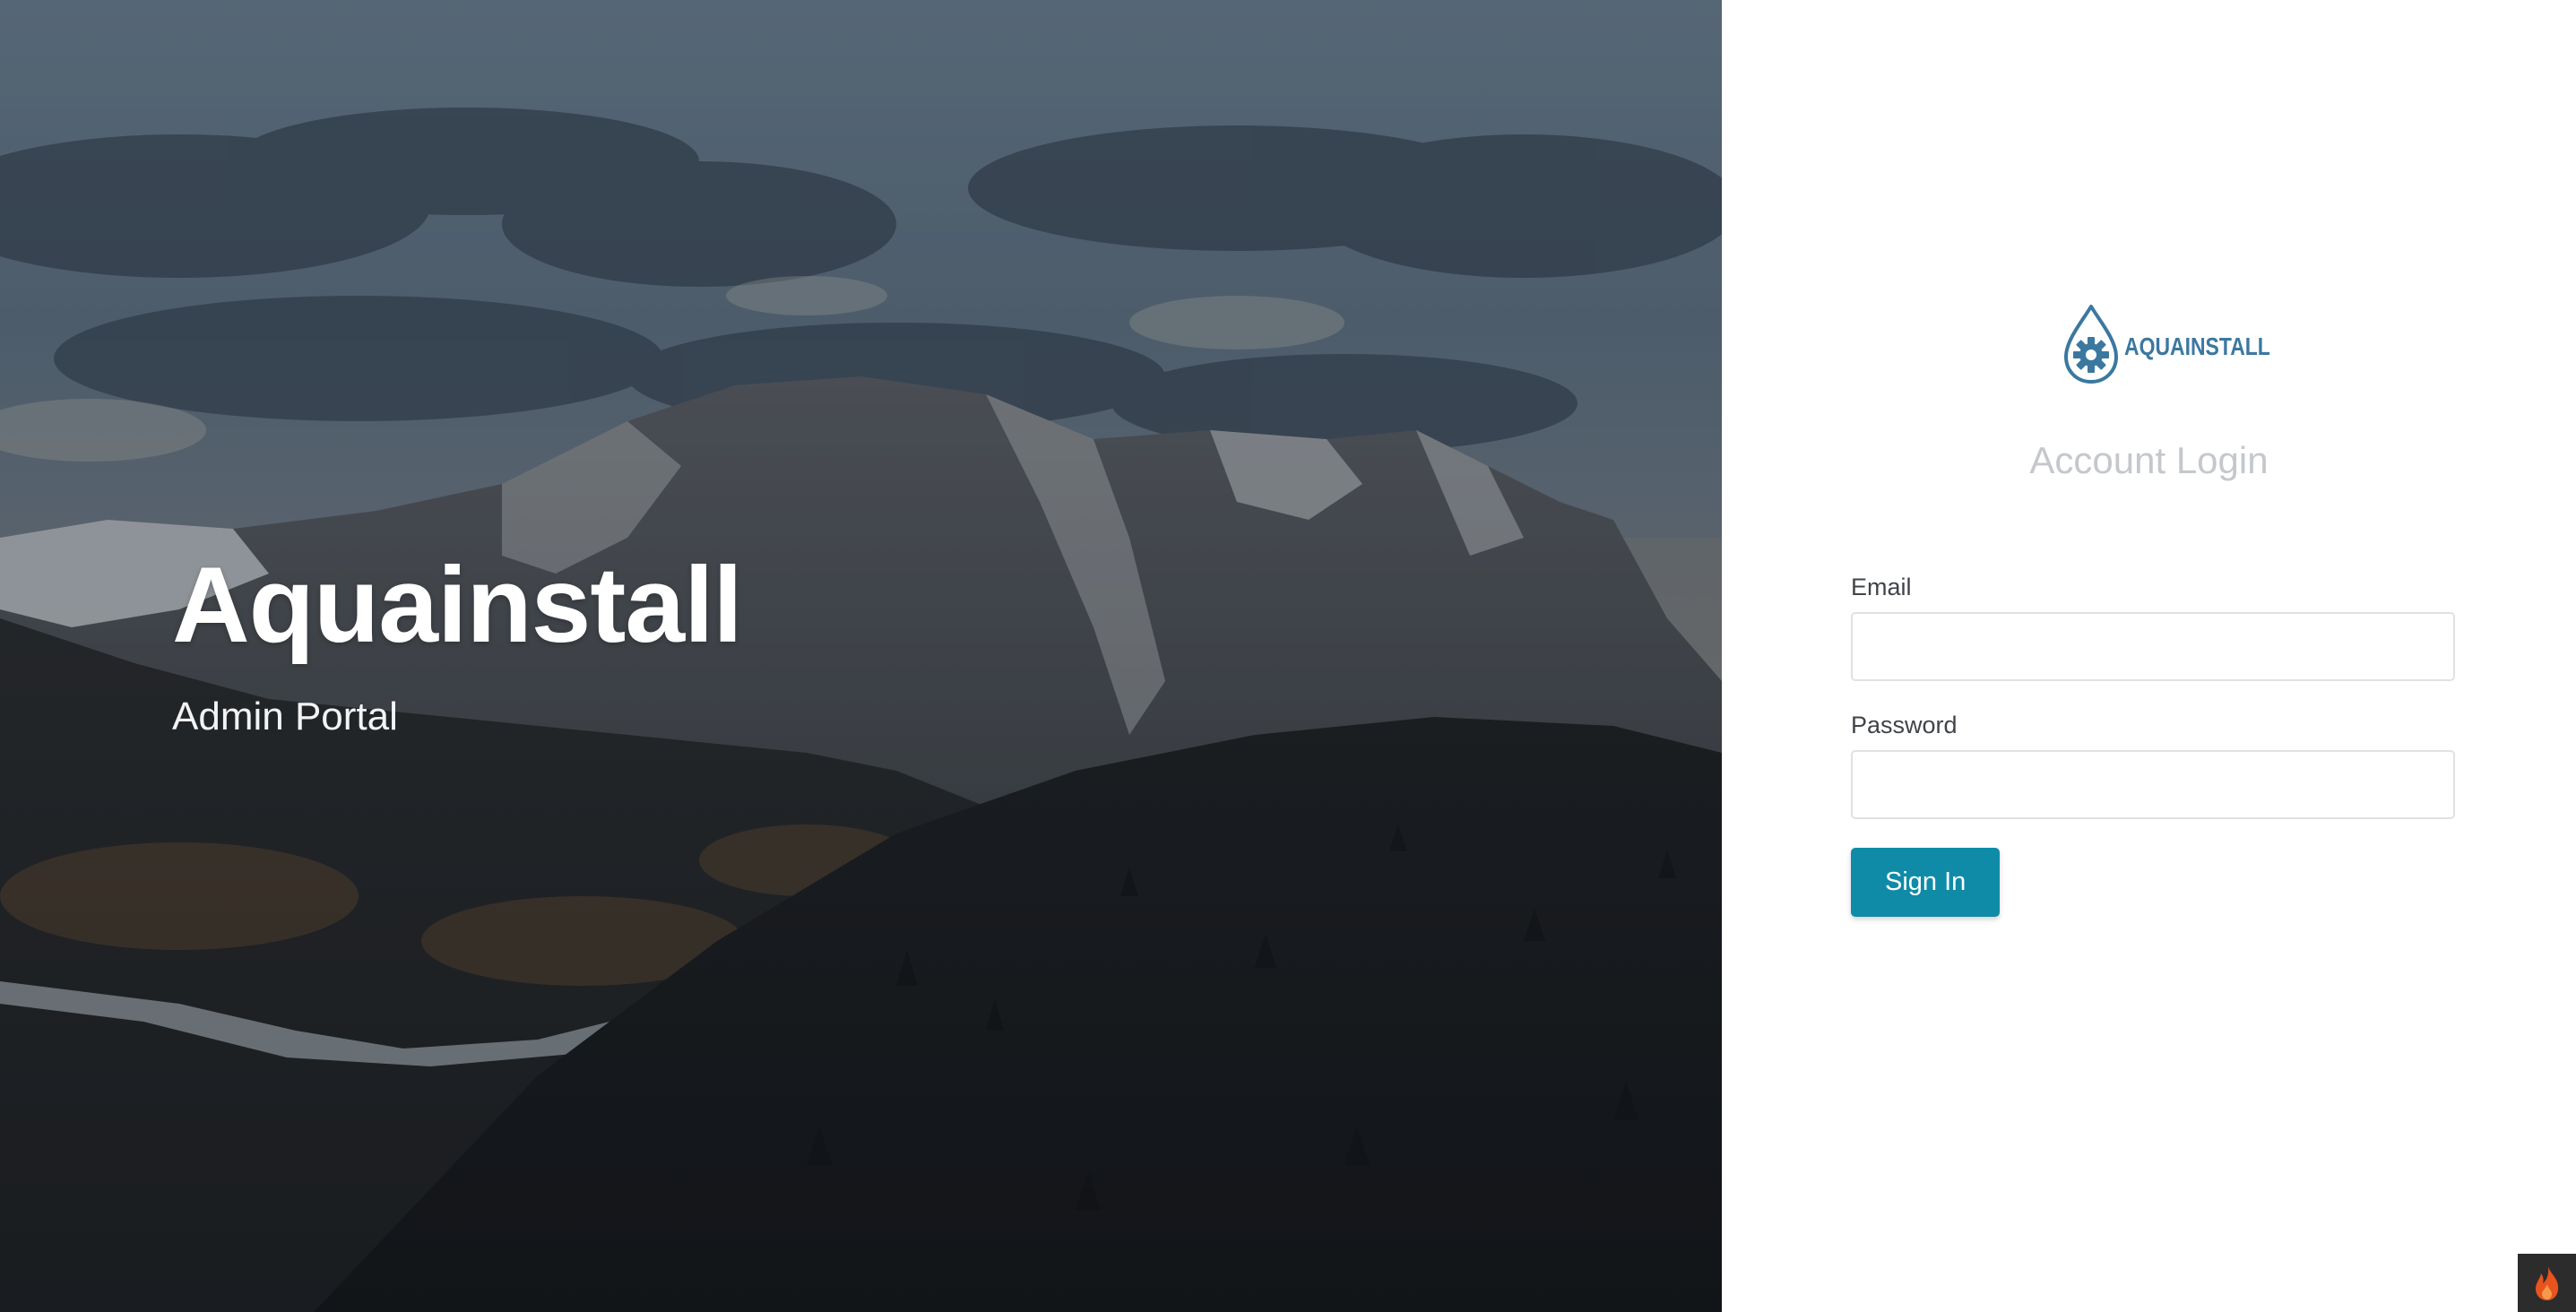  Describe the element at coordinates (2153, 785) in the screenshot. I see `password-field` at that location.